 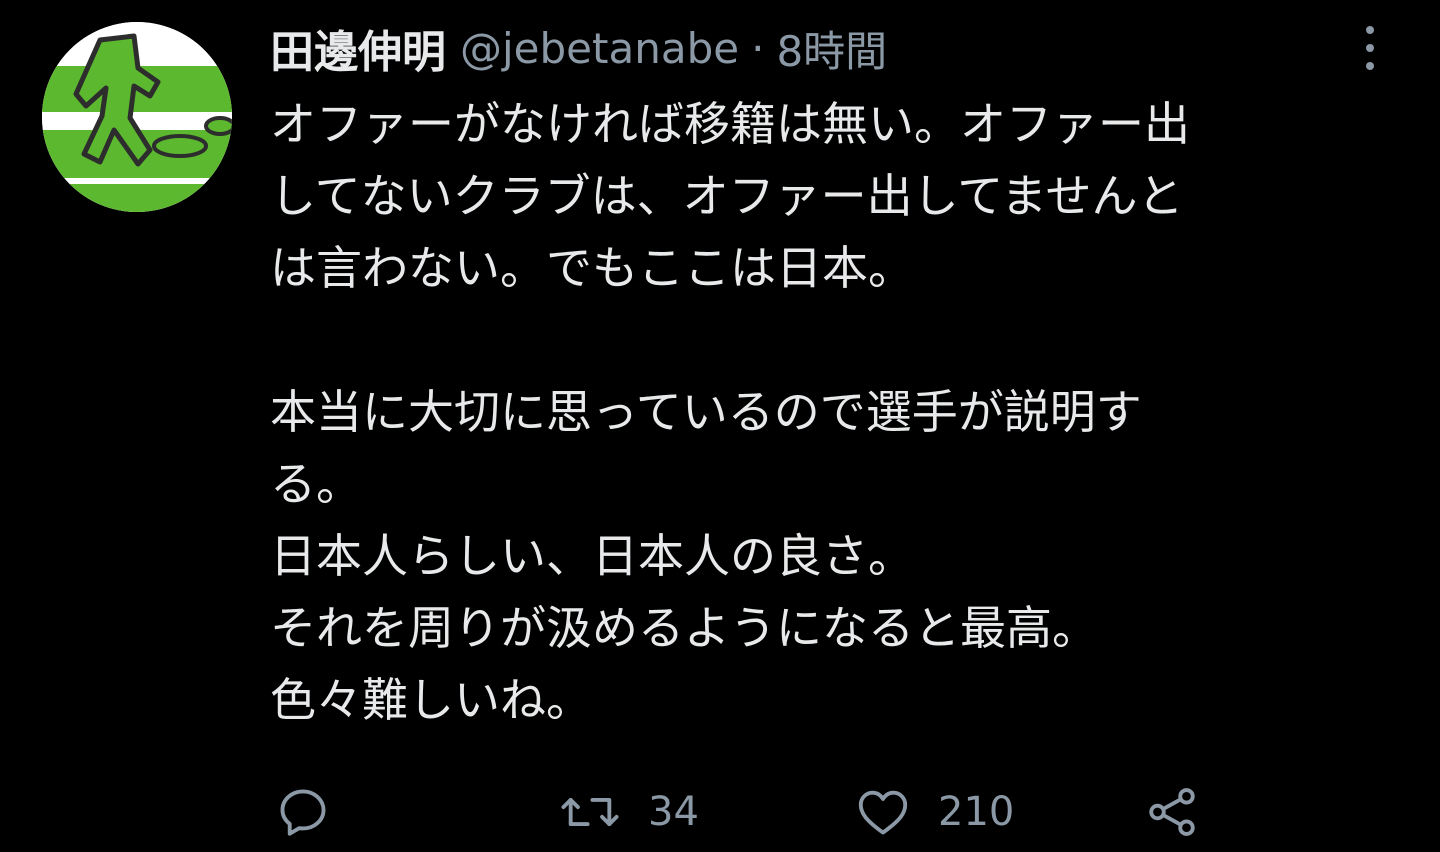 What do you see at coordinates (770, 812) in the screenshot?
I see `tweet-actions: 34 210` at bounding box center [770, 812].